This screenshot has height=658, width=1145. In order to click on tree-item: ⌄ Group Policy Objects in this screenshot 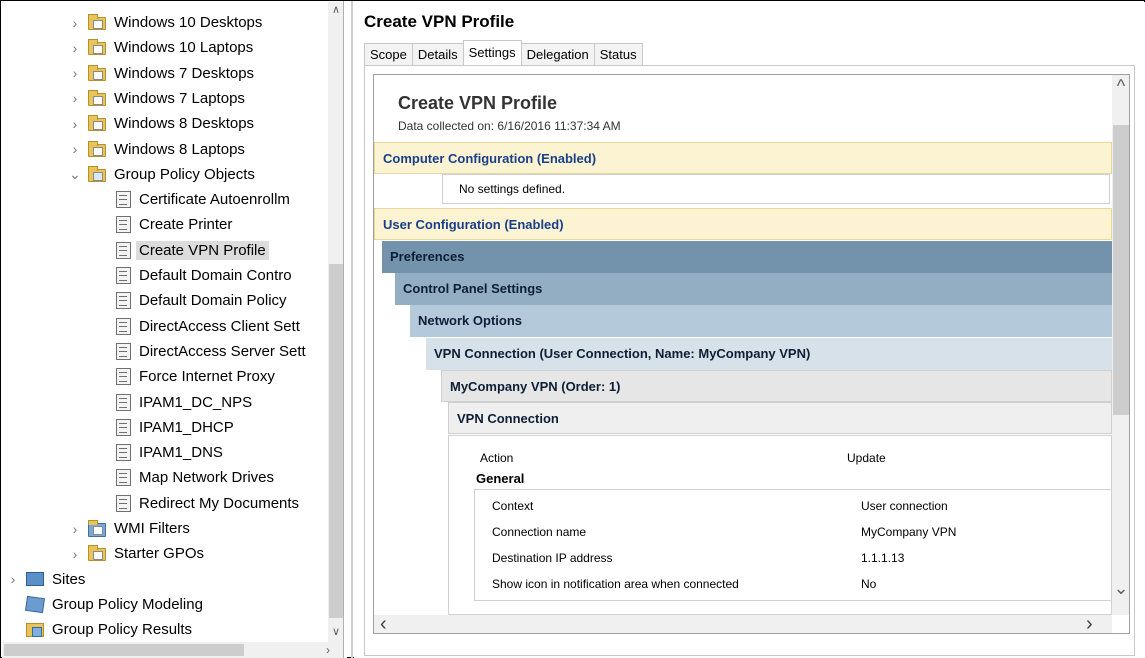, I will do `click(161, 174)`.